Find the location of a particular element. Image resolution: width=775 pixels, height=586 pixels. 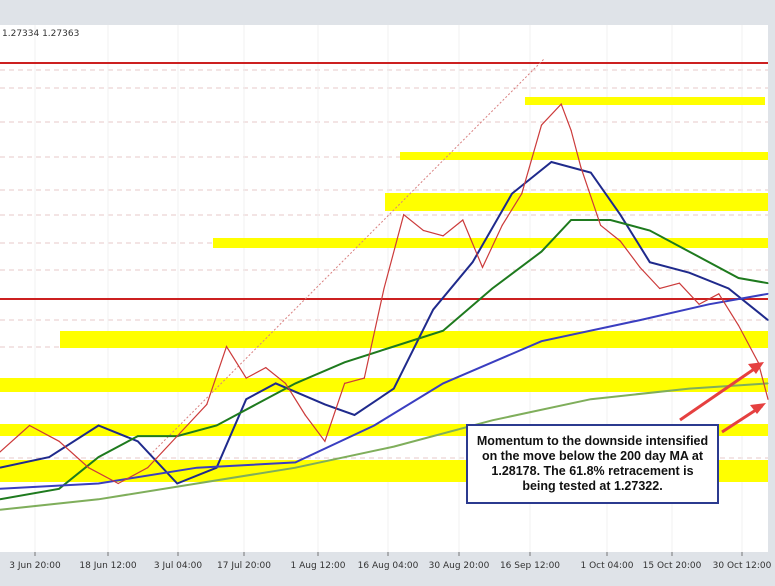

x-tick-label: 3 Jun 20:00 is located at coordinates (35, 566).